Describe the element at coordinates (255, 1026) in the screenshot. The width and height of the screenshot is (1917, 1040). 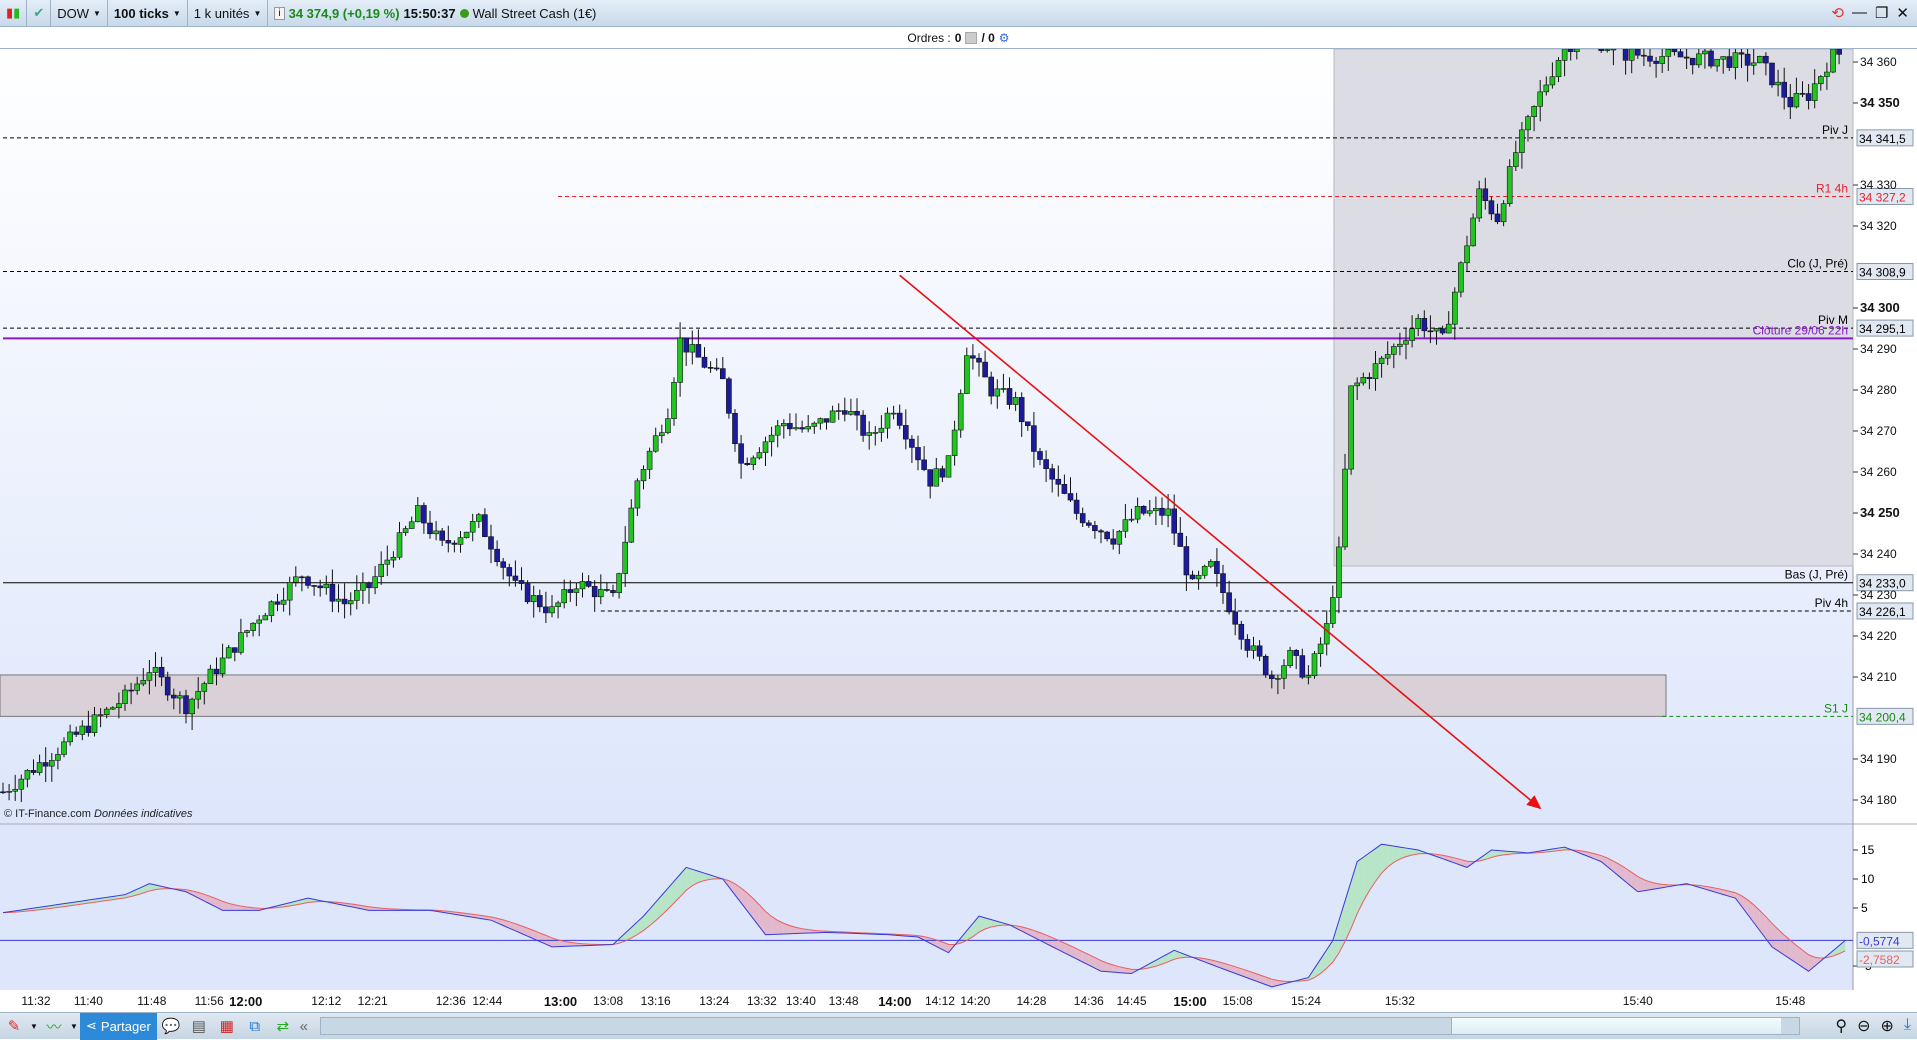
I see `multi-chart-icon: ⧉` at that location.